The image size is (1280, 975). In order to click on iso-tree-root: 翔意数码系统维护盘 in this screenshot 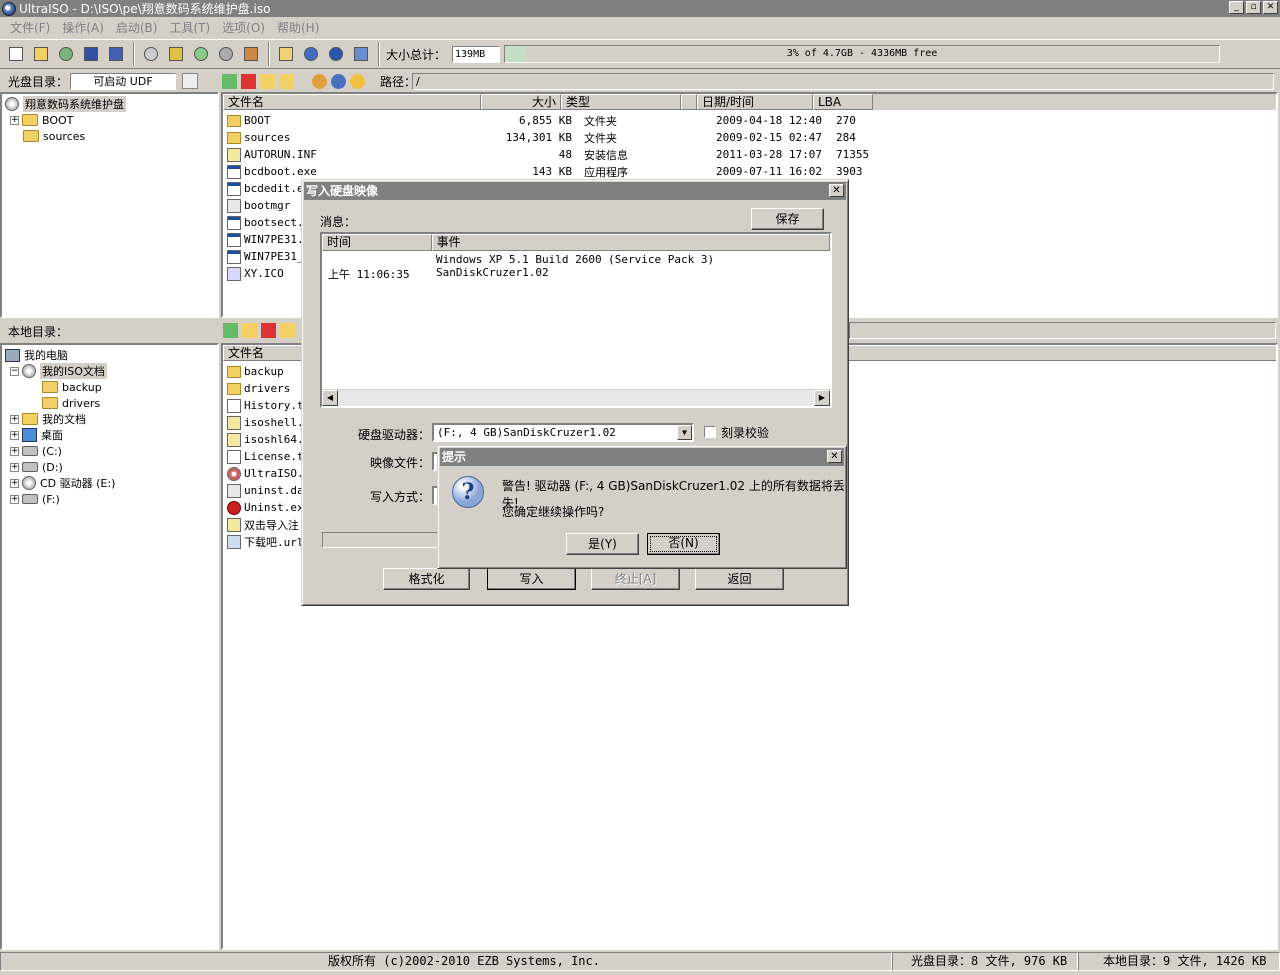, I will do `click(65, 104)`.